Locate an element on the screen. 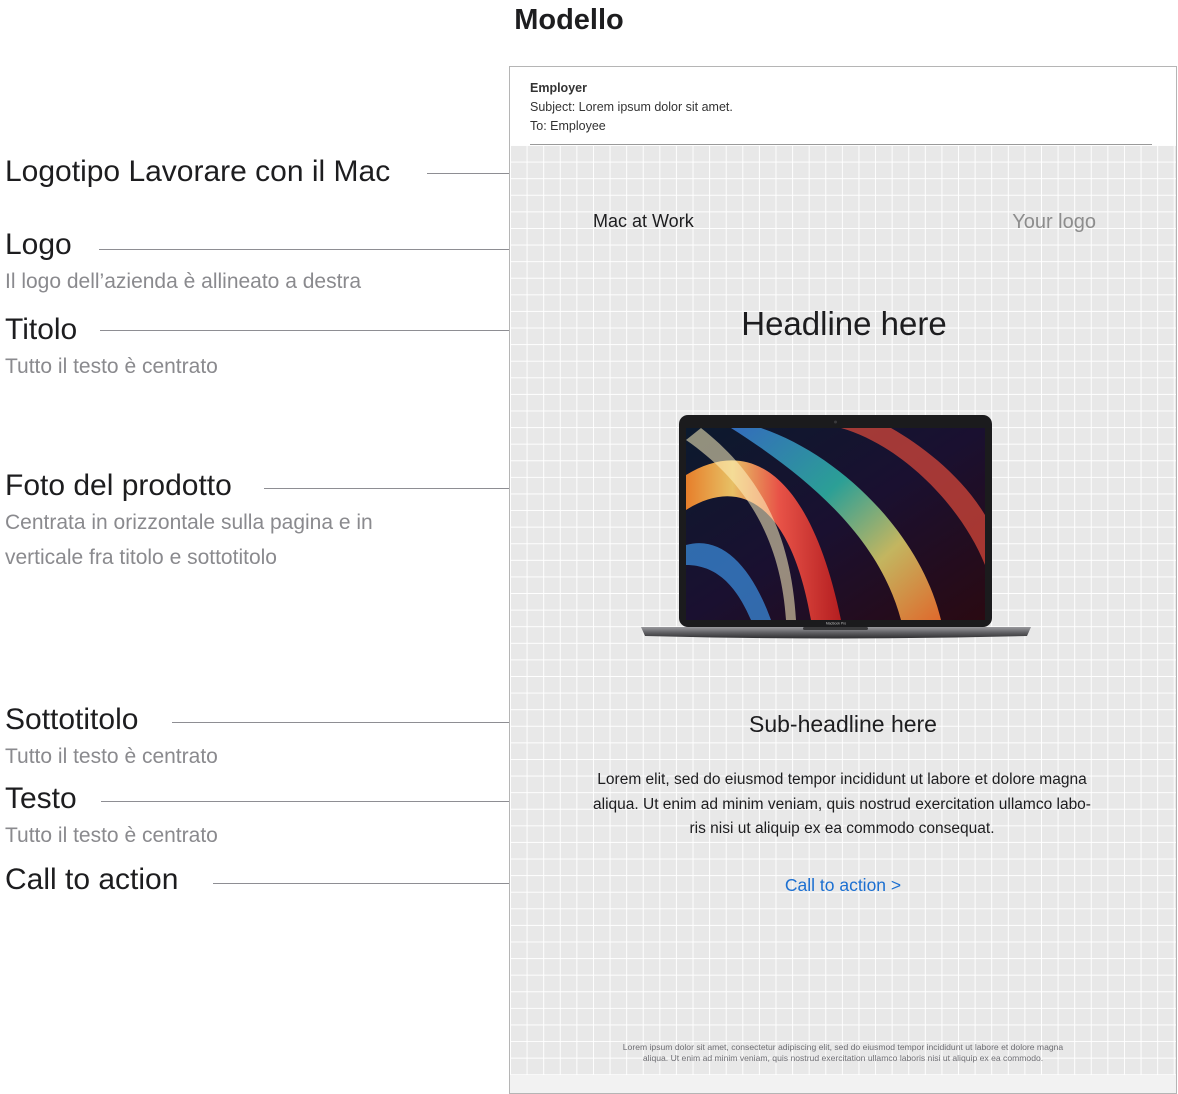 The image size is (1178, 1094). page-title: Modello is located at coordinates (569, 20).